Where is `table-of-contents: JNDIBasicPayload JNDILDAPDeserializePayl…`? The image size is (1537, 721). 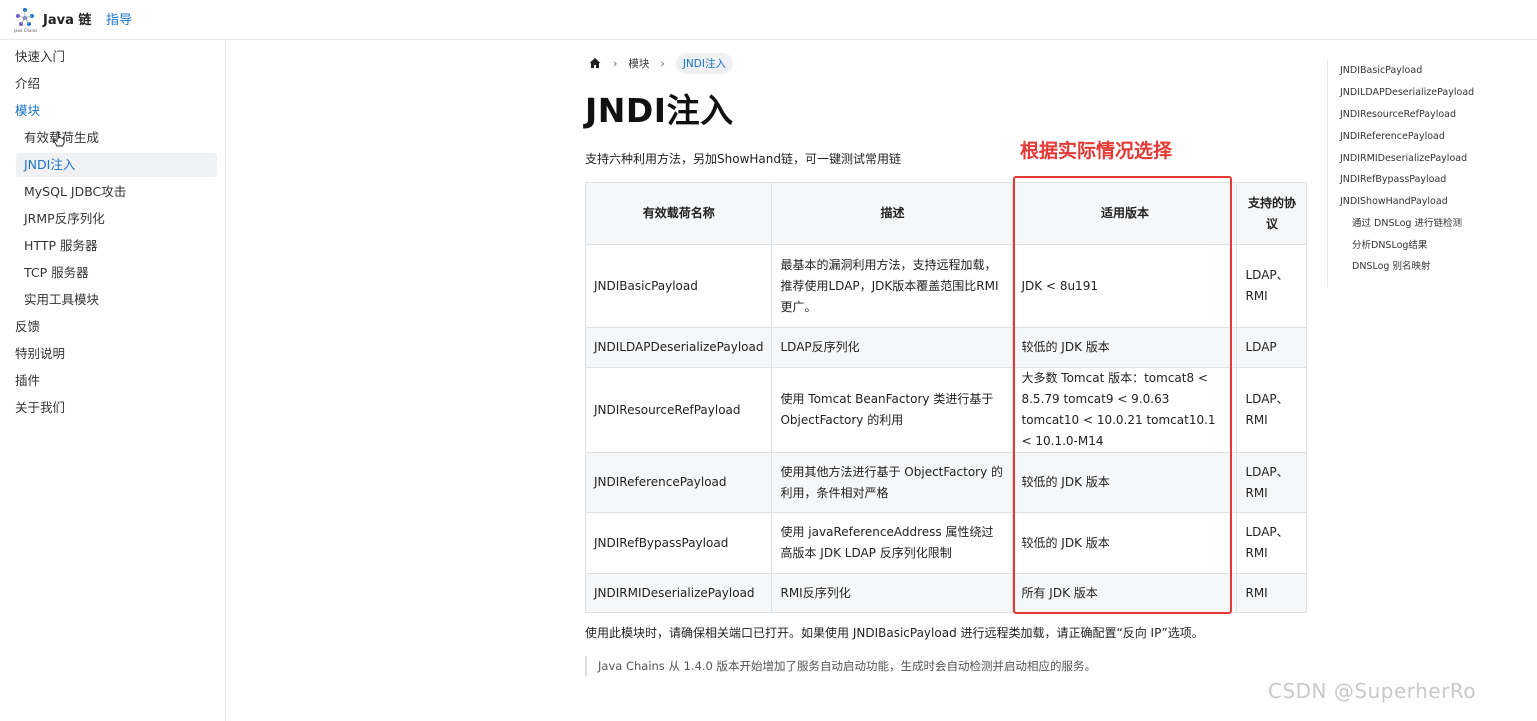 table-of-contents: JNDIBasicPayload JNDILDAPDeserializePayl… is located at coordinates (1417, 173).